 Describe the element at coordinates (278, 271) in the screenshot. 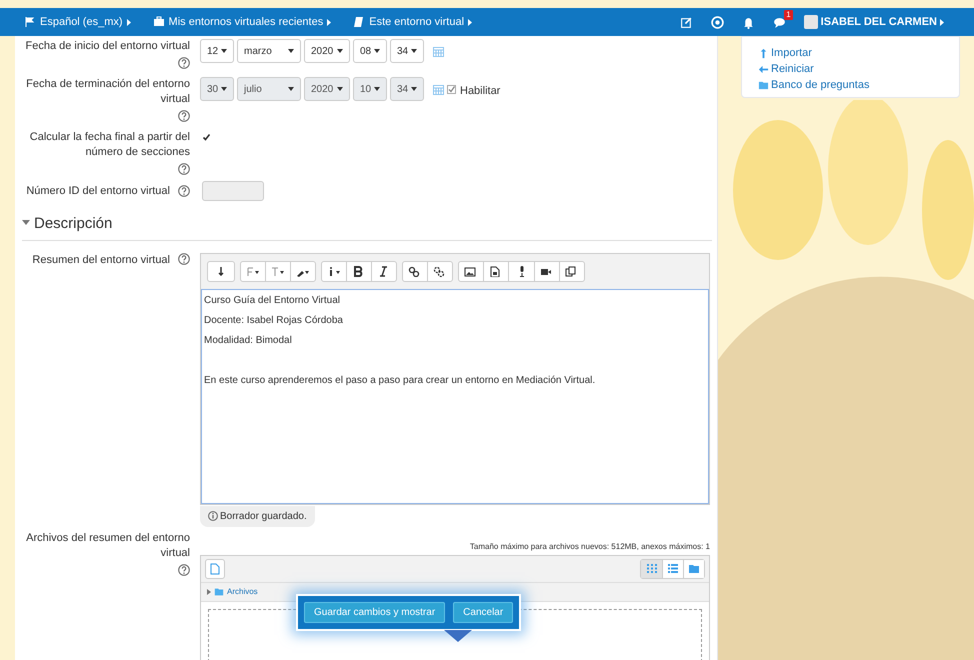

I see `text-size-icon` at that location.